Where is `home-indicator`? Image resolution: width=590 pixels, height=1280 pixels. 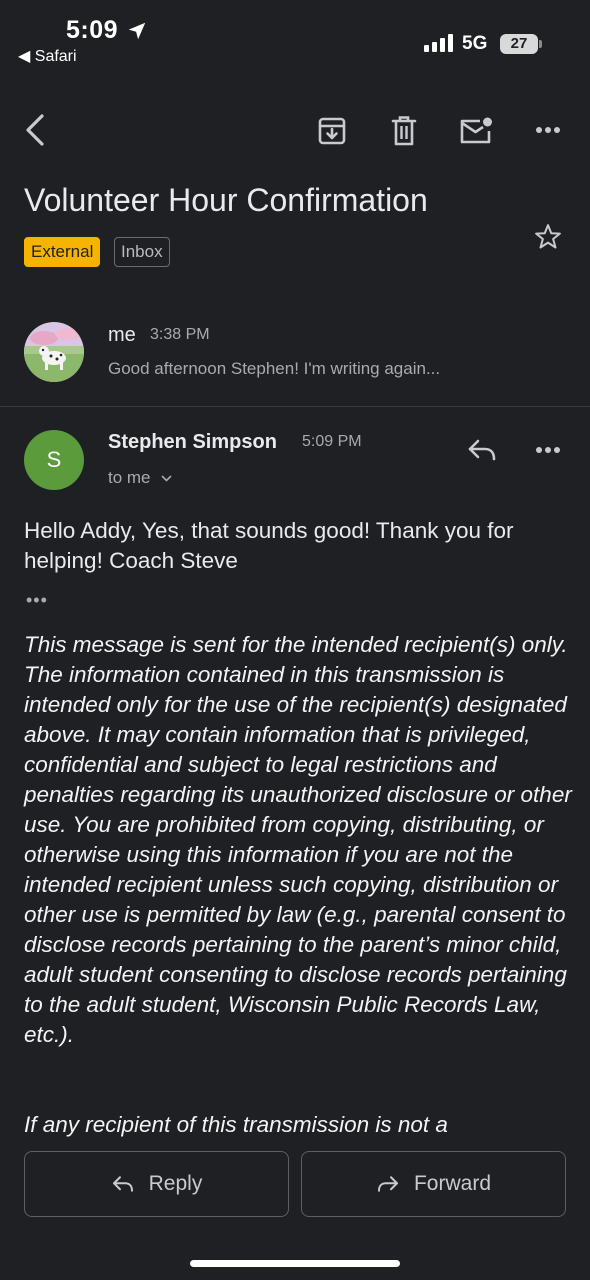 home-indicator is located at coordinates (295, 1263).